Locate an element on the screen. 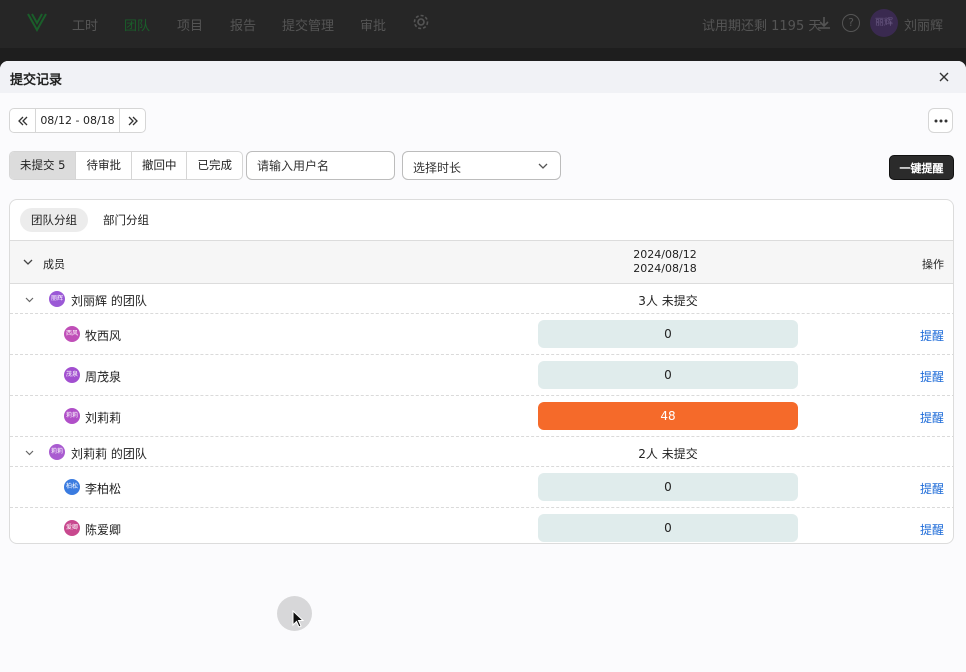 The width and height of the screenshot is (966, 672). date-range-label: 08/12 - 08/18 is located at coordinates (77, 120).